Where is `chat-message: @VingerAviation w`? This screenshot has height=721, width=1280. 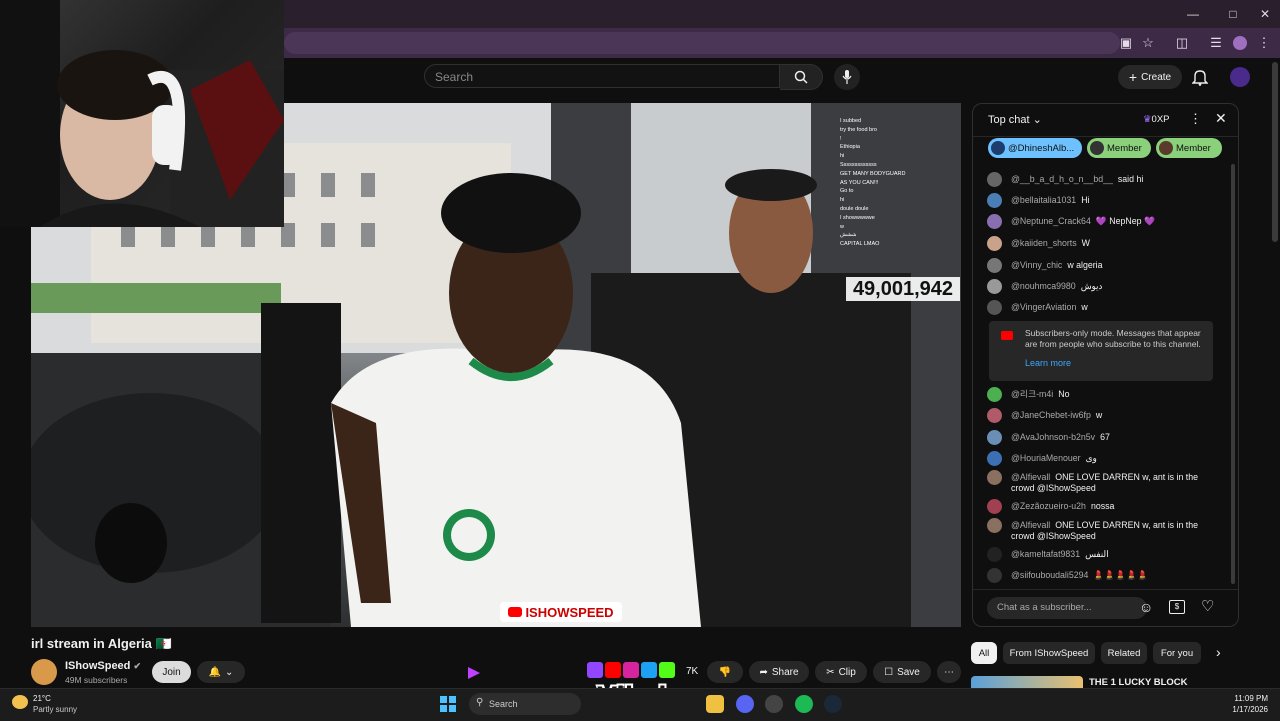 chat-message: @VingerAviation w is located at coordinates (1098, 307).